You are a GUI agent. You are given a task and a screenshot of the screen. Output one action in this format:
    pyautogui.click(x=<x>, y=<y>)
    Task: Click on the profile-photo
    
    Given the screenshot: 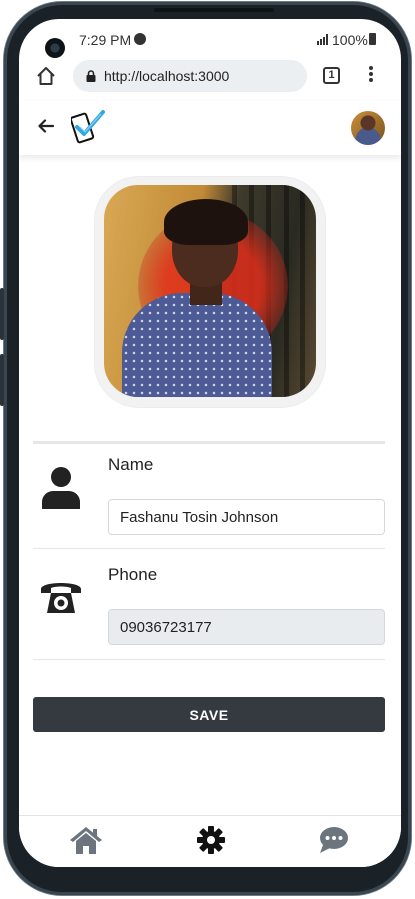 What is the action you would take?
    pyautogui.click(x=210, y=291)
    